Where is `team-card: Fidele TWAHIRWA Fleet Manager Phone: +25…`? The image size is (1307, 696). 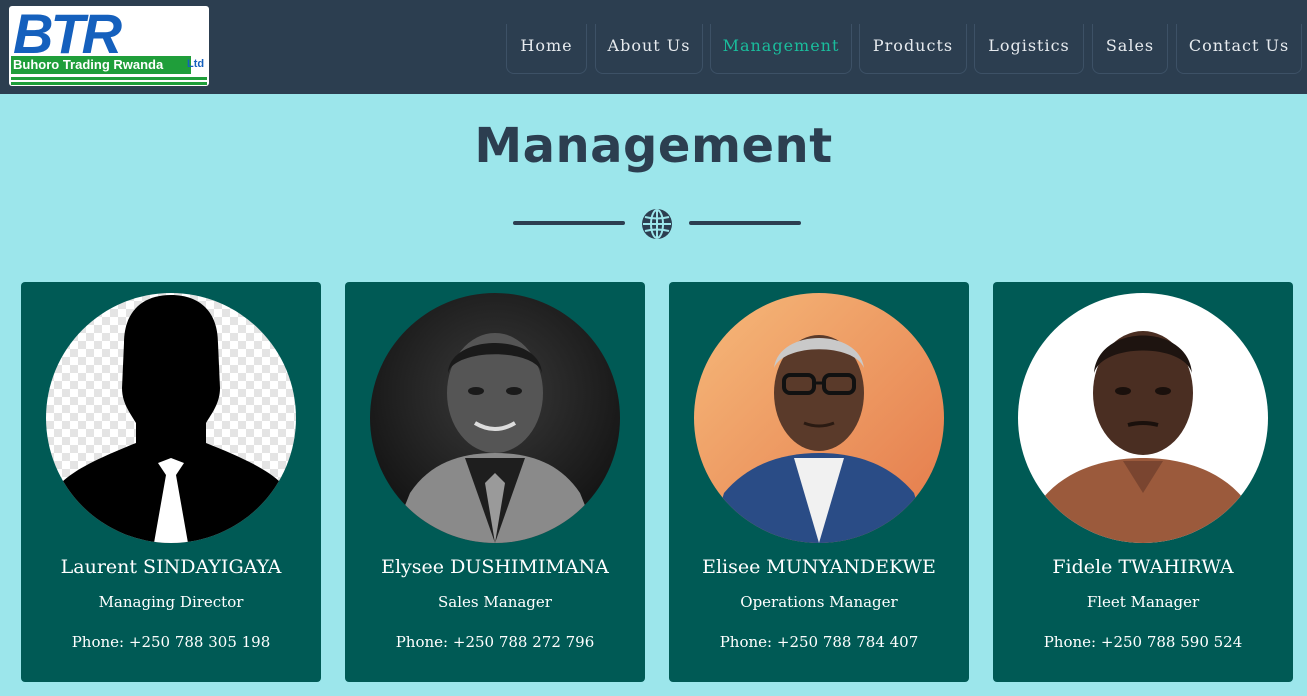 team-card: Fidele TWAHIRWA Fleet Manager Phone: +25… is located at coordinates (1143, 482).